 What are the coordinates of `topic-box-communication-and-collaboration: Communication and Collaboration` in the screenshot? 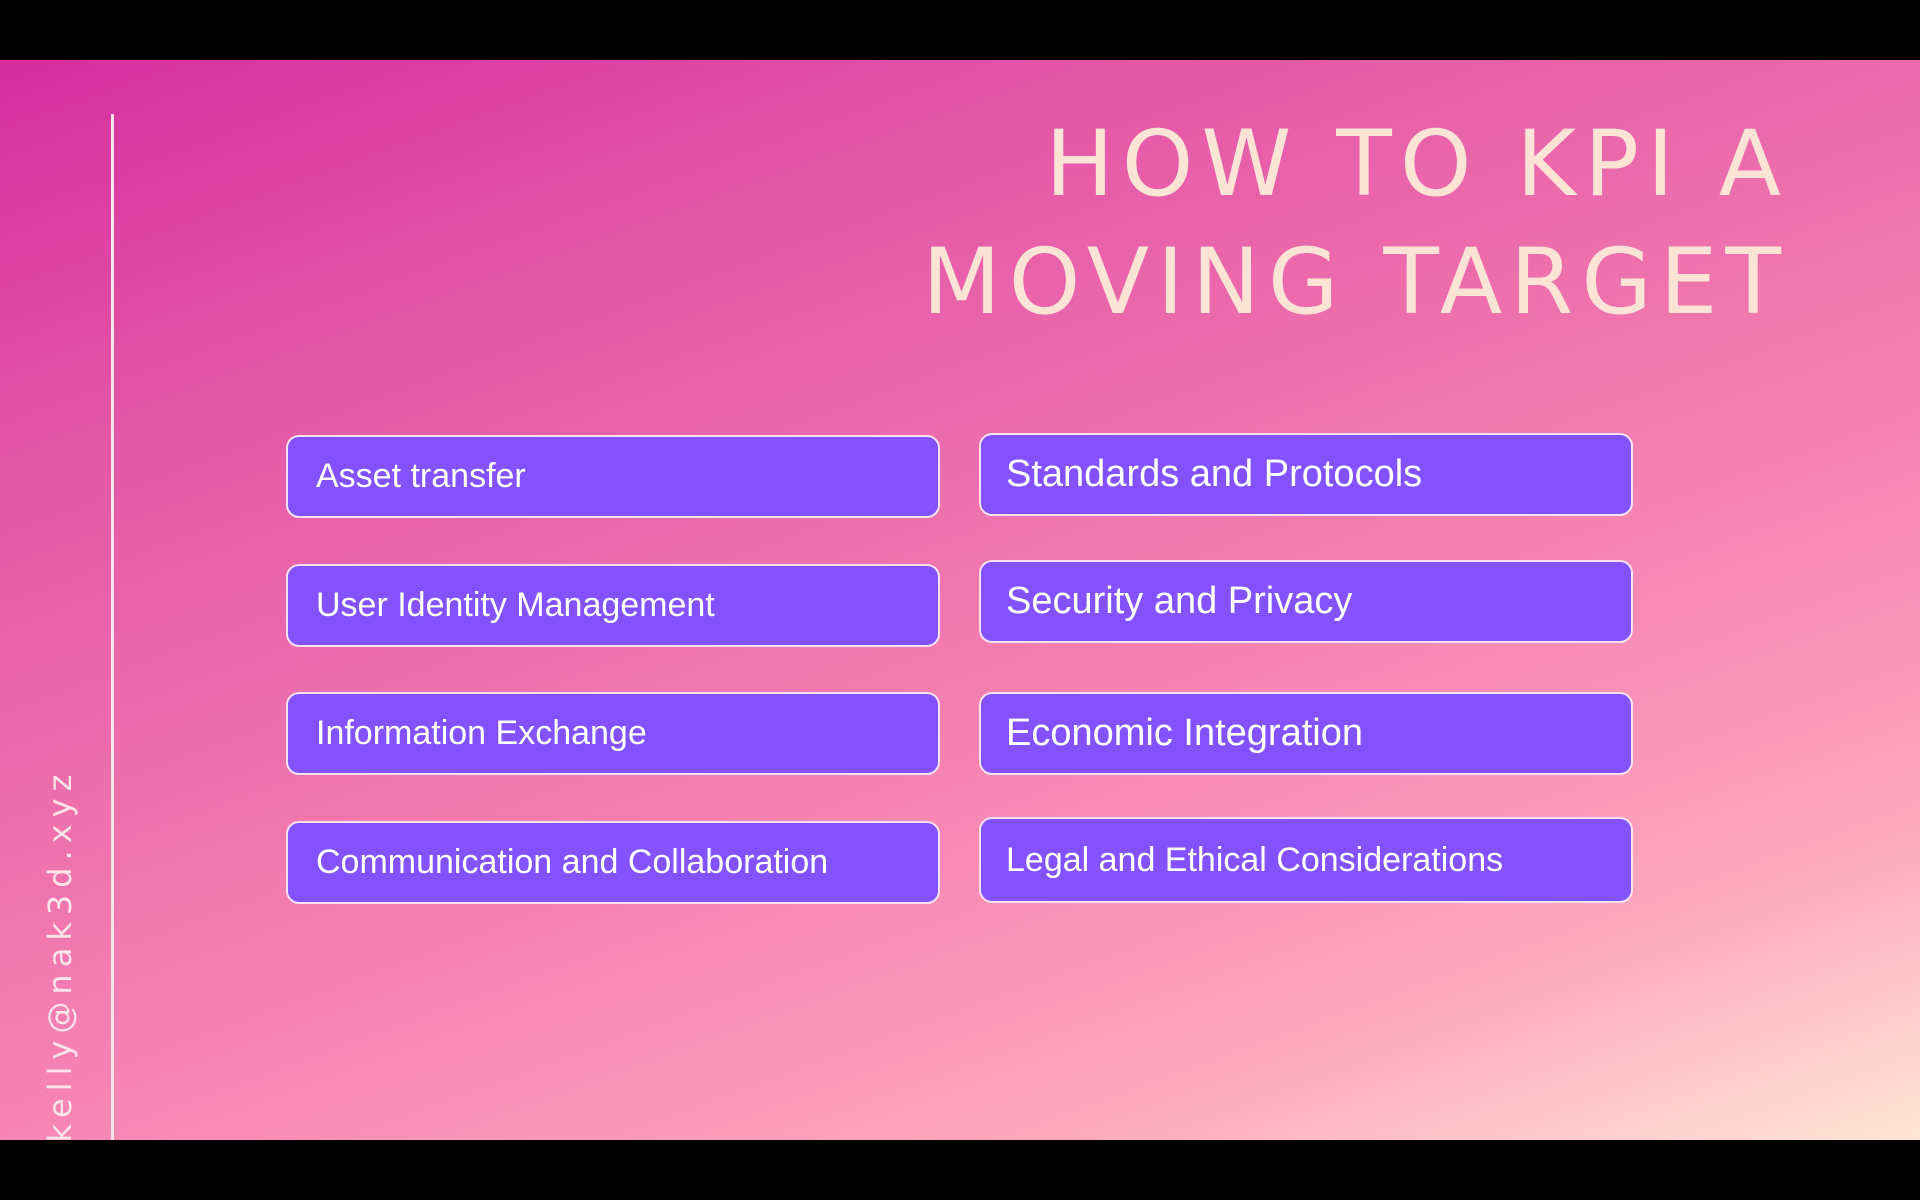 It's located at (613, 862).